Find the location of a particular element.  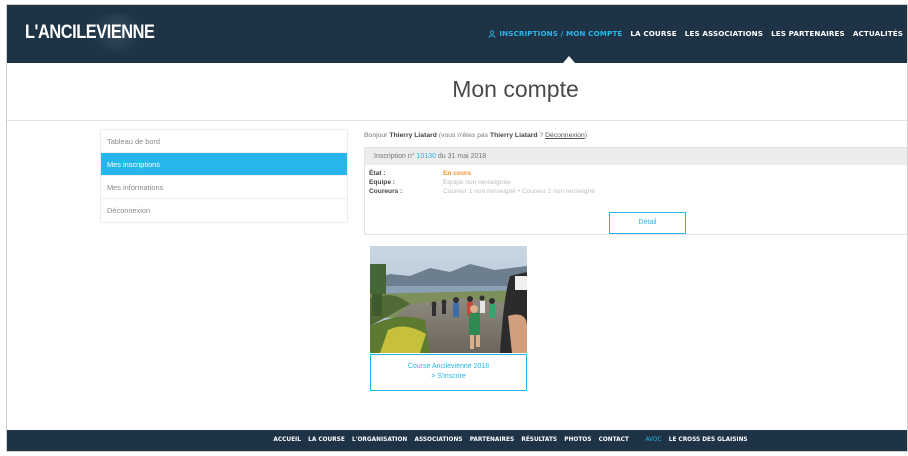

footer-link-contact: CONTACT is located at coordinates (614, 440).